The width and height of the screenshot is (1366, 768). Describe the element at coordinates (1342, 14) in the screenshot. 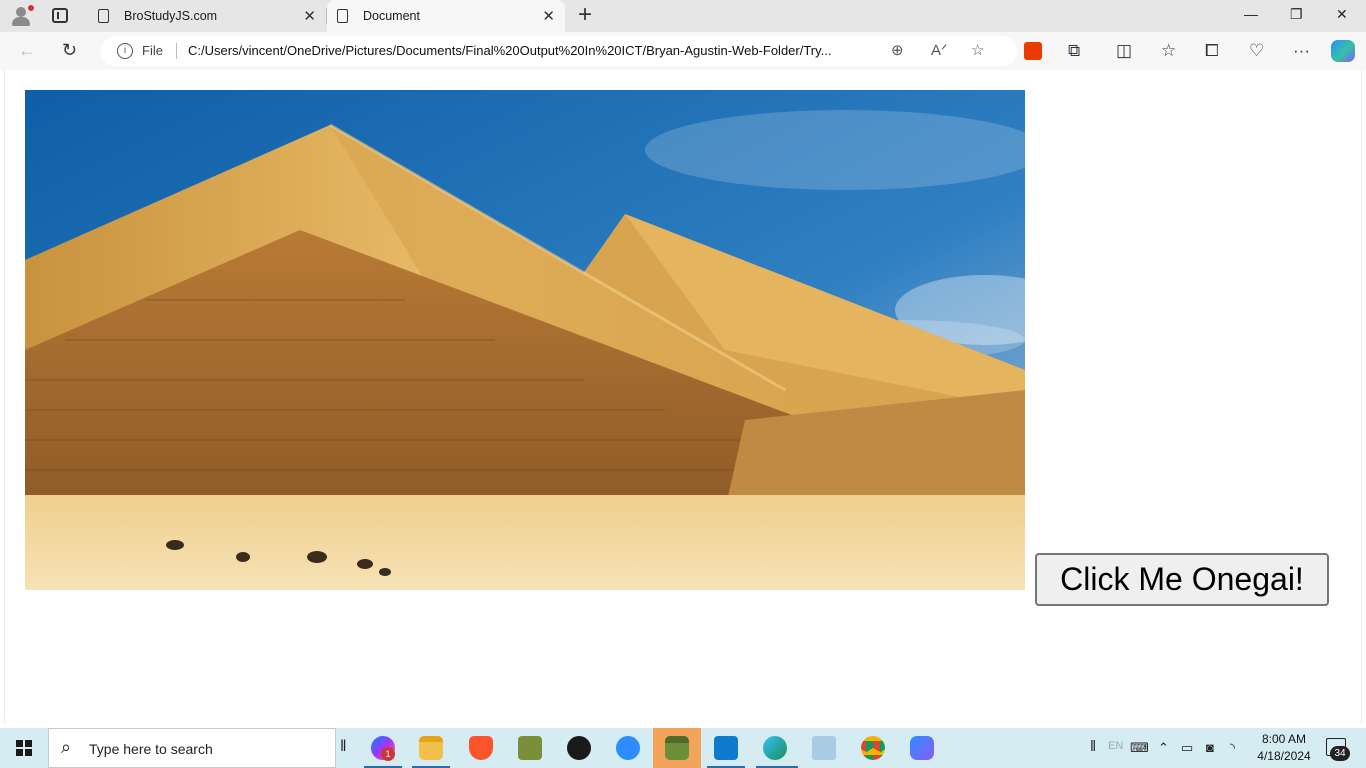

I see `close-window-button: ✕` at that location.